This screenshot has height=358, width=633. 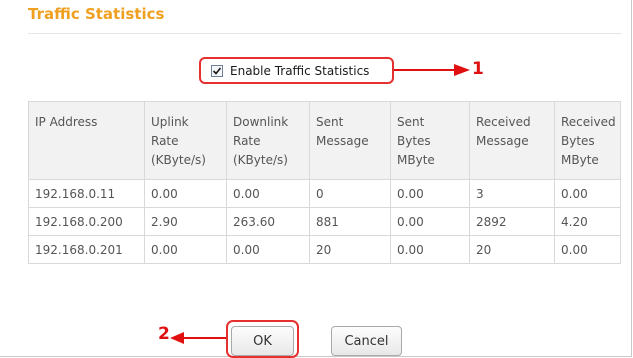 I want to click on header-line: Uplink, so click(x=170, y=122).